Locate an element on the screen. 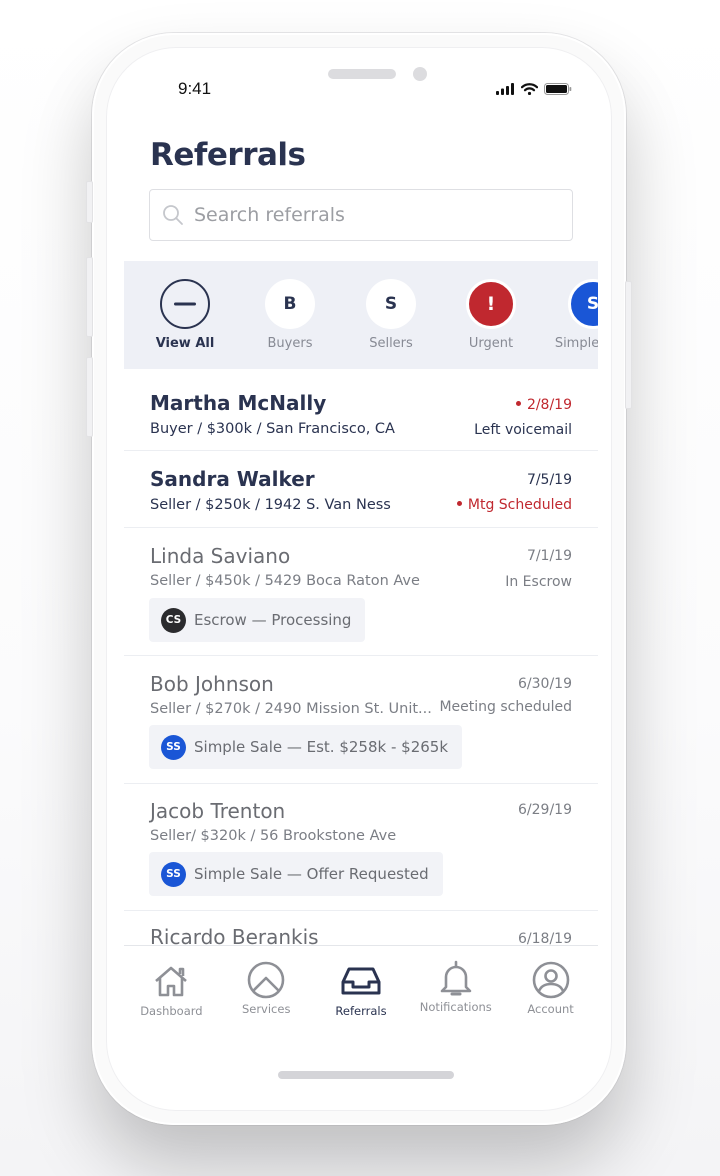  tab-referrals: Referrals is located at coordinates (361, 991).